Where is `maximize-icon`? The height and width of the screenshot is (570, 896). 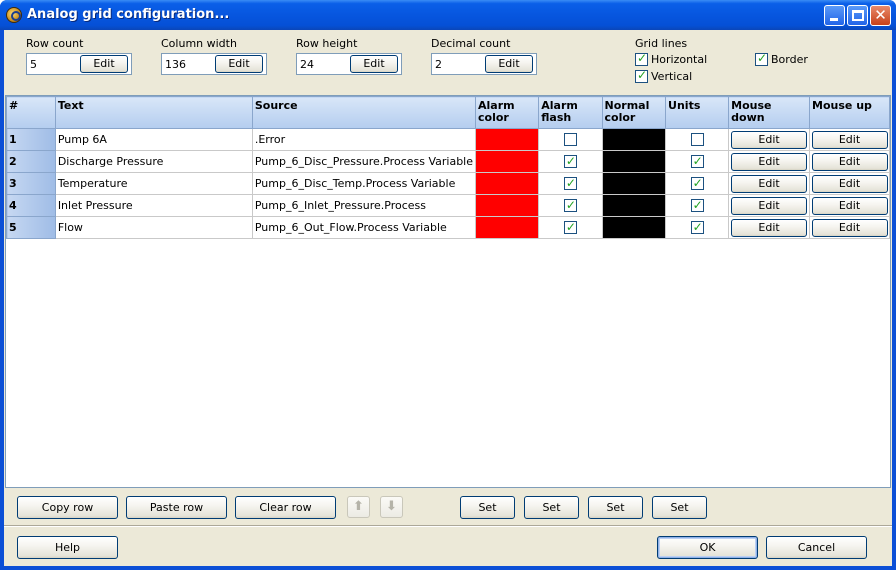
maximize-icon is located at coordinates (858, 15).